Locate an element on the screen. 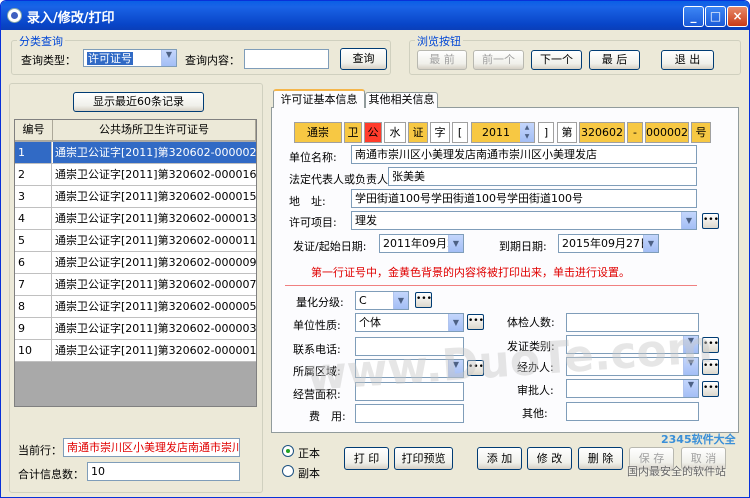 This screenshot has width=750, height=498. original-label: 正本 is located at coordinates (309, 453).